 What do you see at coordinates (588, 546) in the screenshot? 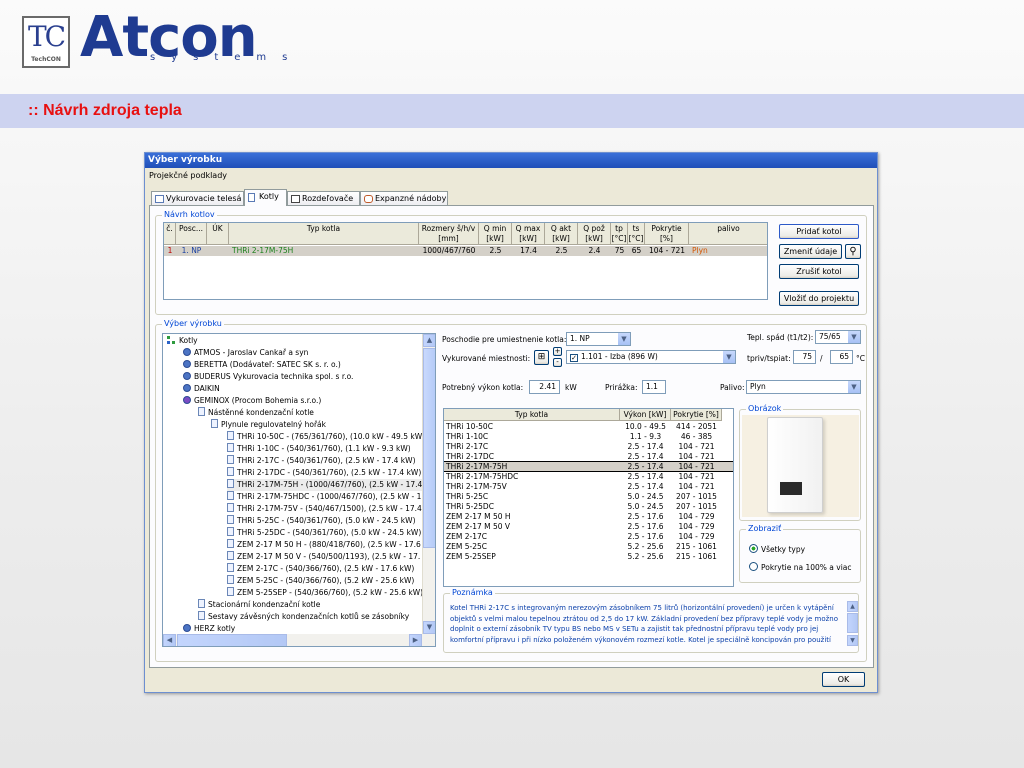
I see `table-row: ZEM 5-25C 5.2 - 25.6 215 - 1061` at bounding box center [588, 546].